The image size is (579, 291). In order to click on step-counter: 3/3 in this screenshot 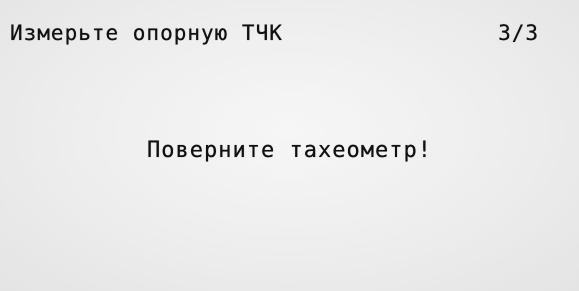, I will do `click(518, 33)`.